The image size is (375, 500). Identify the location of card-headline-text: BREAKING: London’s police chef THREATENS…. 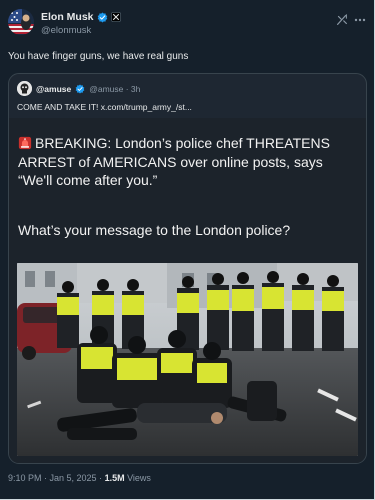
(174, 161).